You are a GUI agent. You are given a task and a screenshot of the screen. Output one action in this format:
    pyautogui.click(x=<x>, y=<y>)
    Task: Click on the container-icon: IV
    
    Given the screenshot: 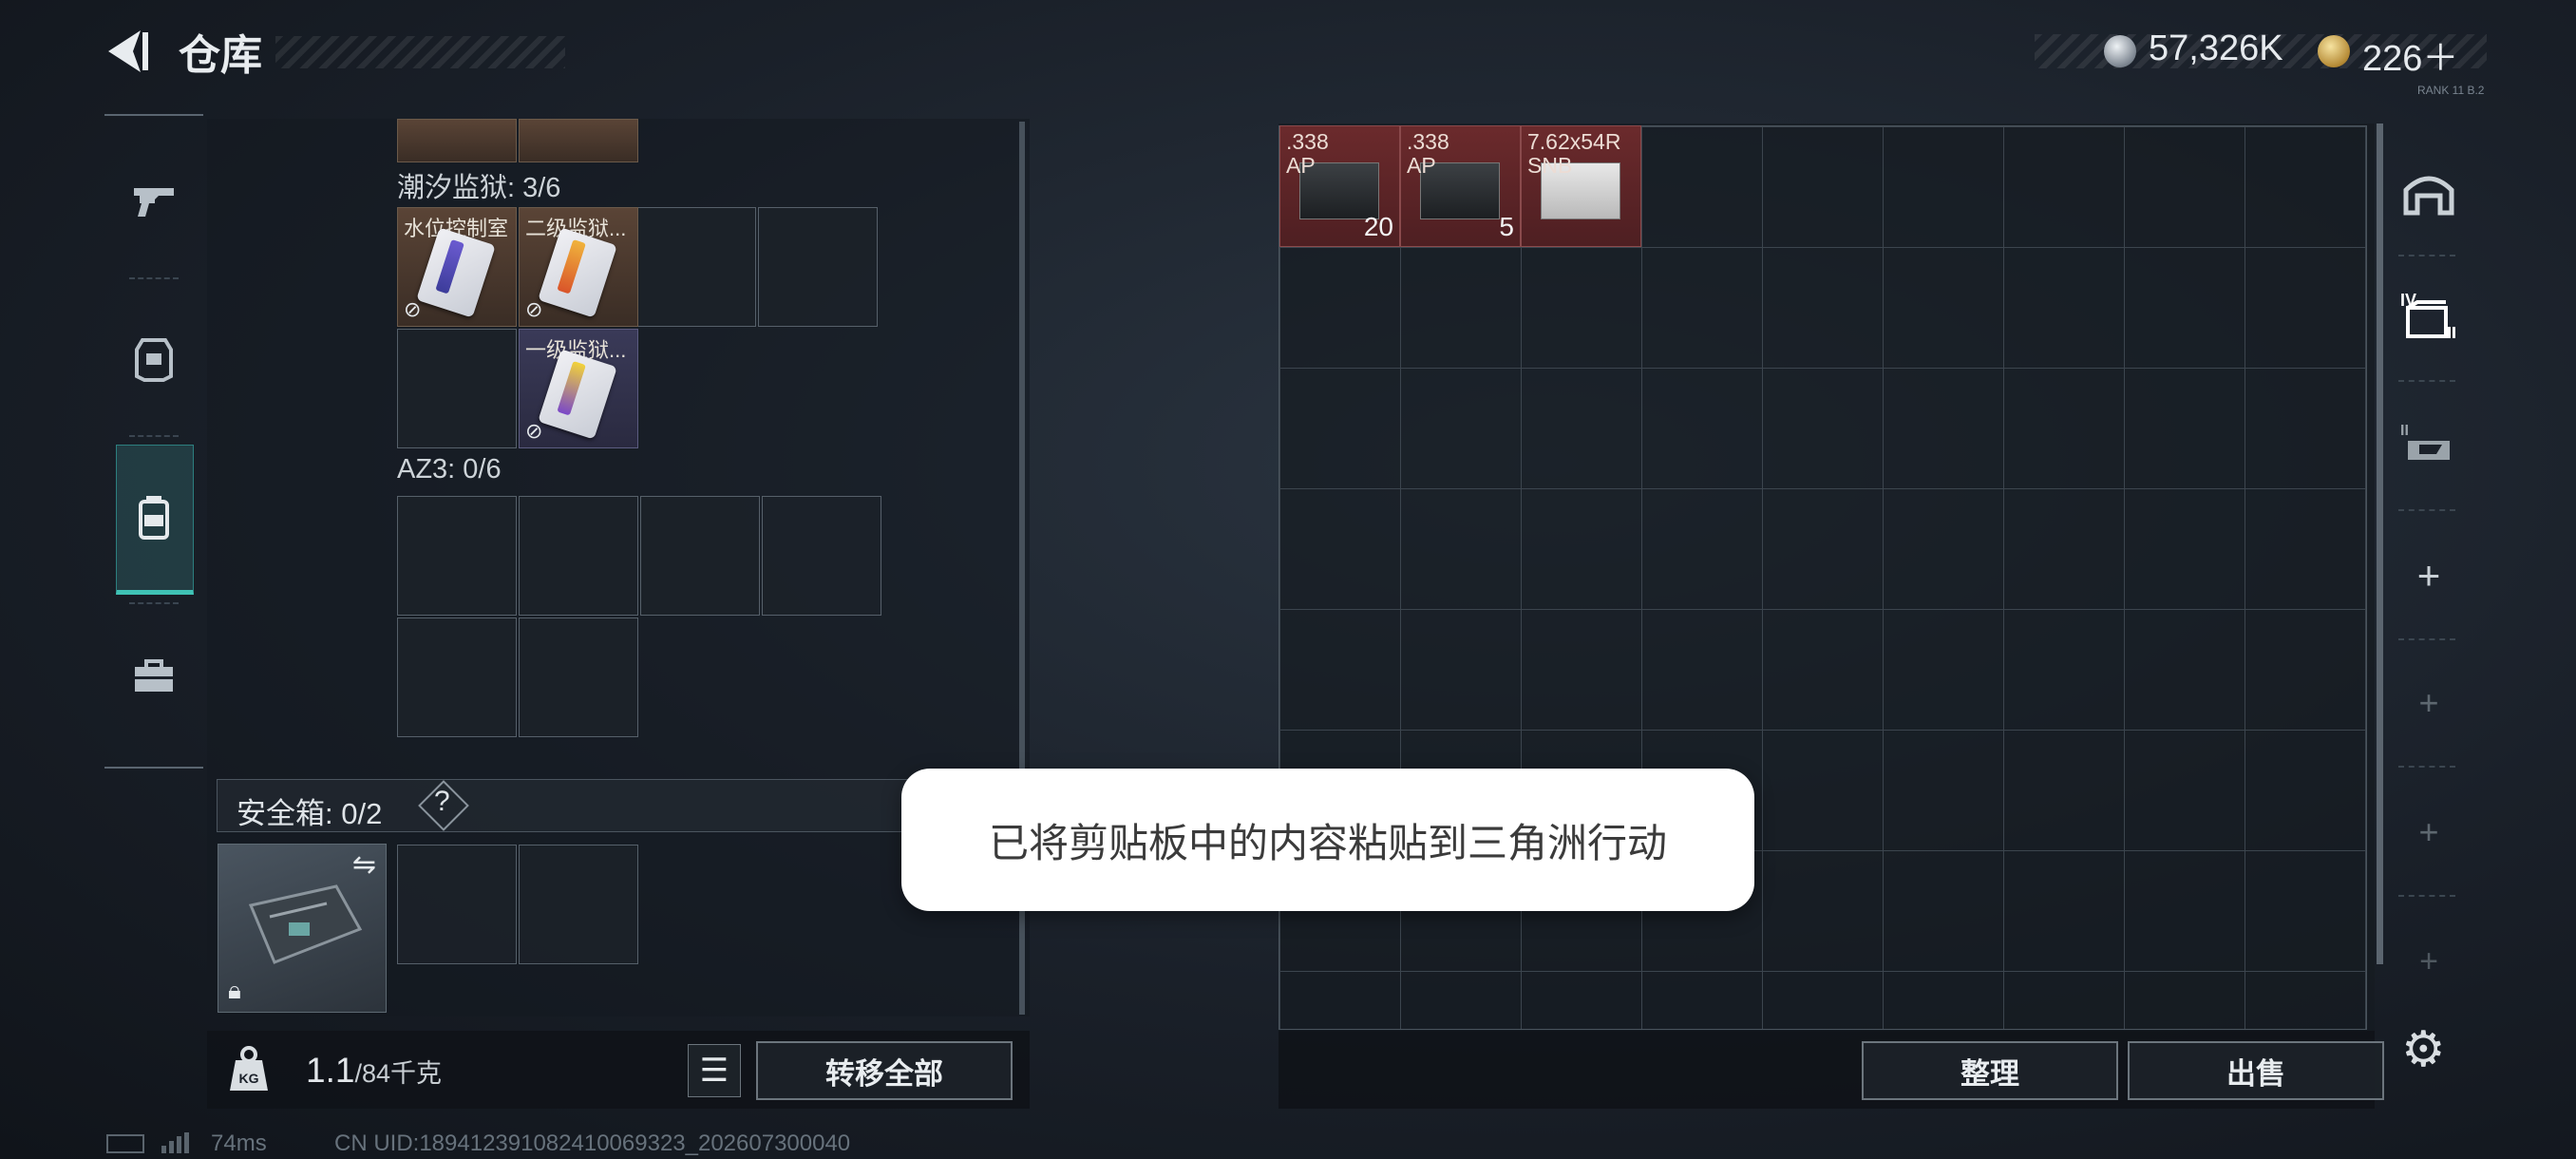 What is the action you would take?
    pyautogui.click(x=2429, y=315)
    